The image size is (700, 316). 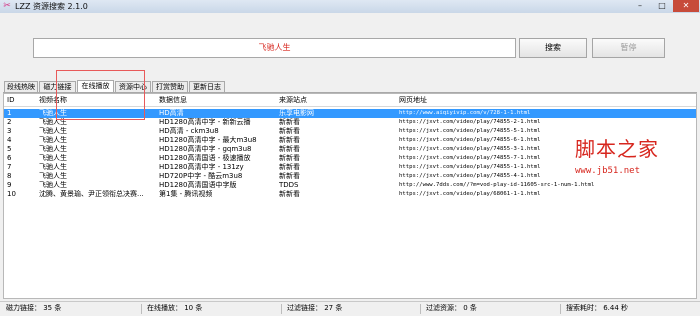 I want to click on cell-id: 4, so click(x=9, y=140).